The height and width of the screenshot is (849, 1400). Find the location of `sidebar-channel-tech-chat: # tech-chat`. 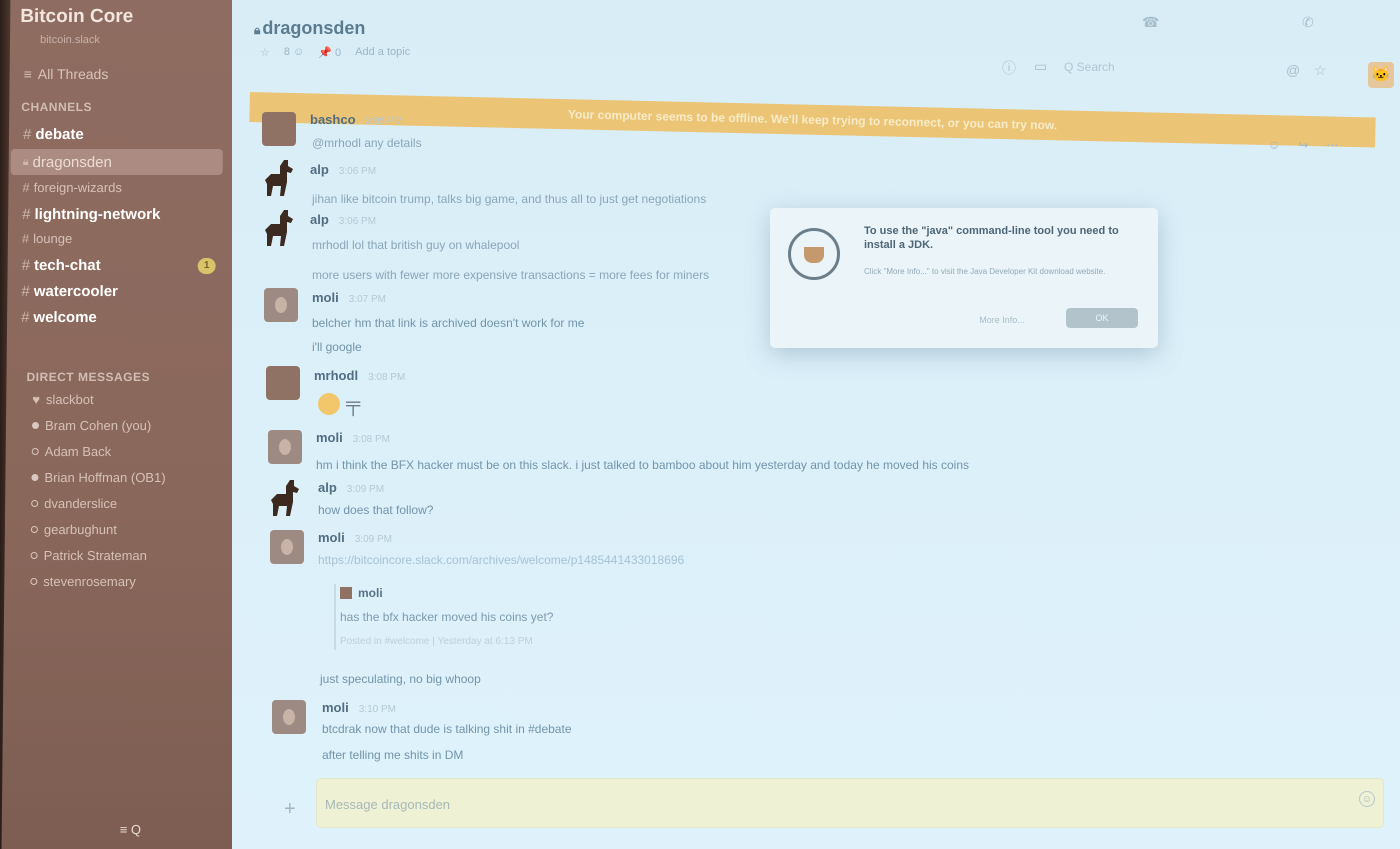

sidebar-channel-tech-chat: # tech-chat is located at coordinates (61, 265).